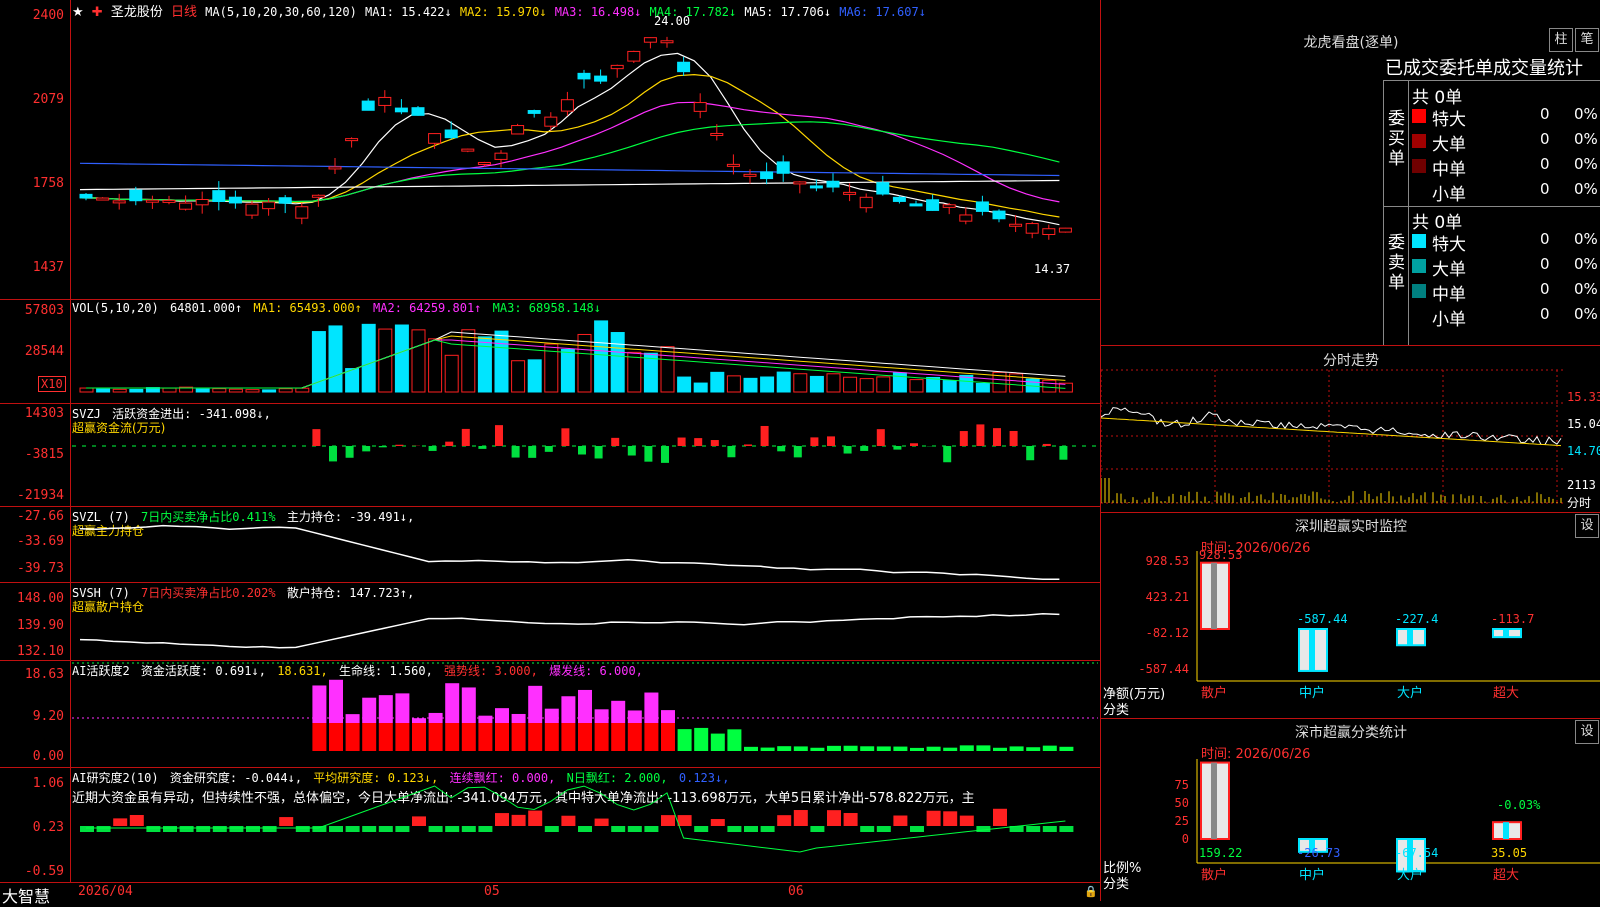 The width and height of the screenshot is (1600, 907). I want to click on bar-value-label: -587.44, so click(1322, 619).